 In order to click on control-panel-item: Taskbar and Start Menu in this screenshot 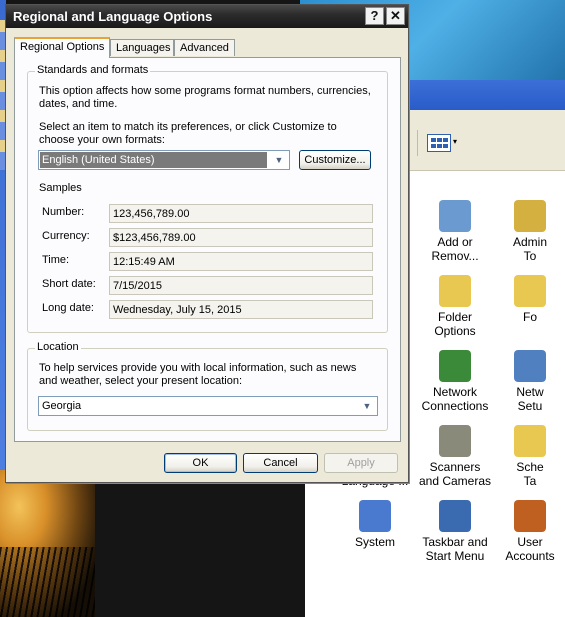, I will do `click(455, 531)`.